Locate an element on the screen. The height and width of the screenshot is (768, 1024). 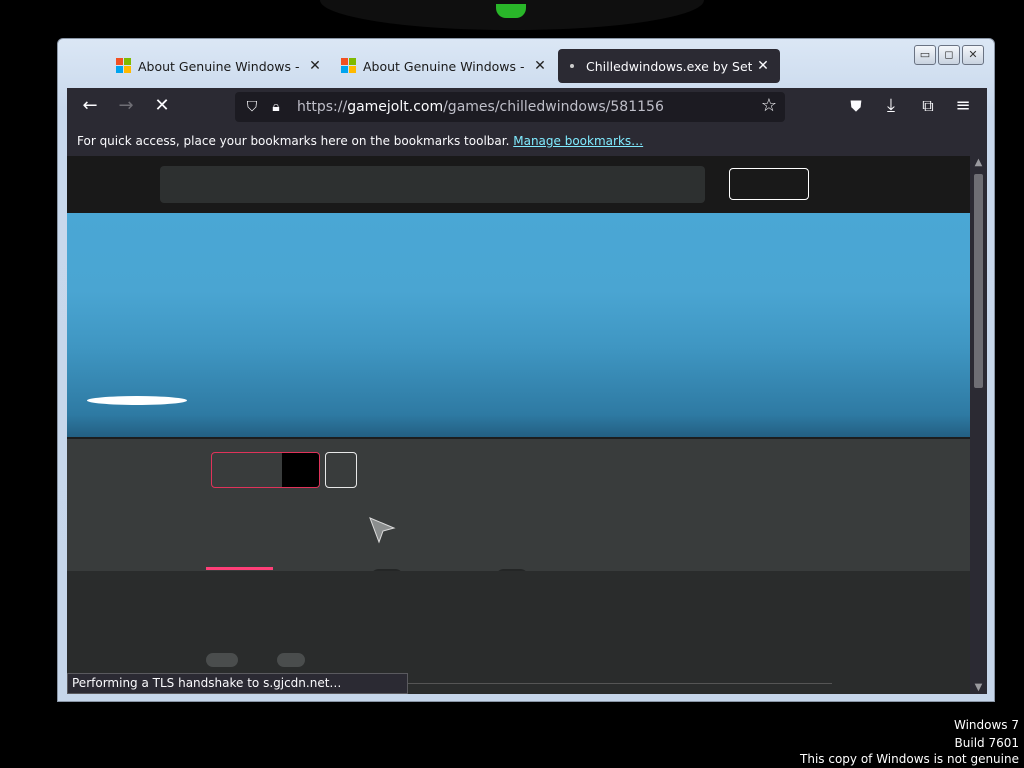
site-header-button is located at coordinates (769, 184).